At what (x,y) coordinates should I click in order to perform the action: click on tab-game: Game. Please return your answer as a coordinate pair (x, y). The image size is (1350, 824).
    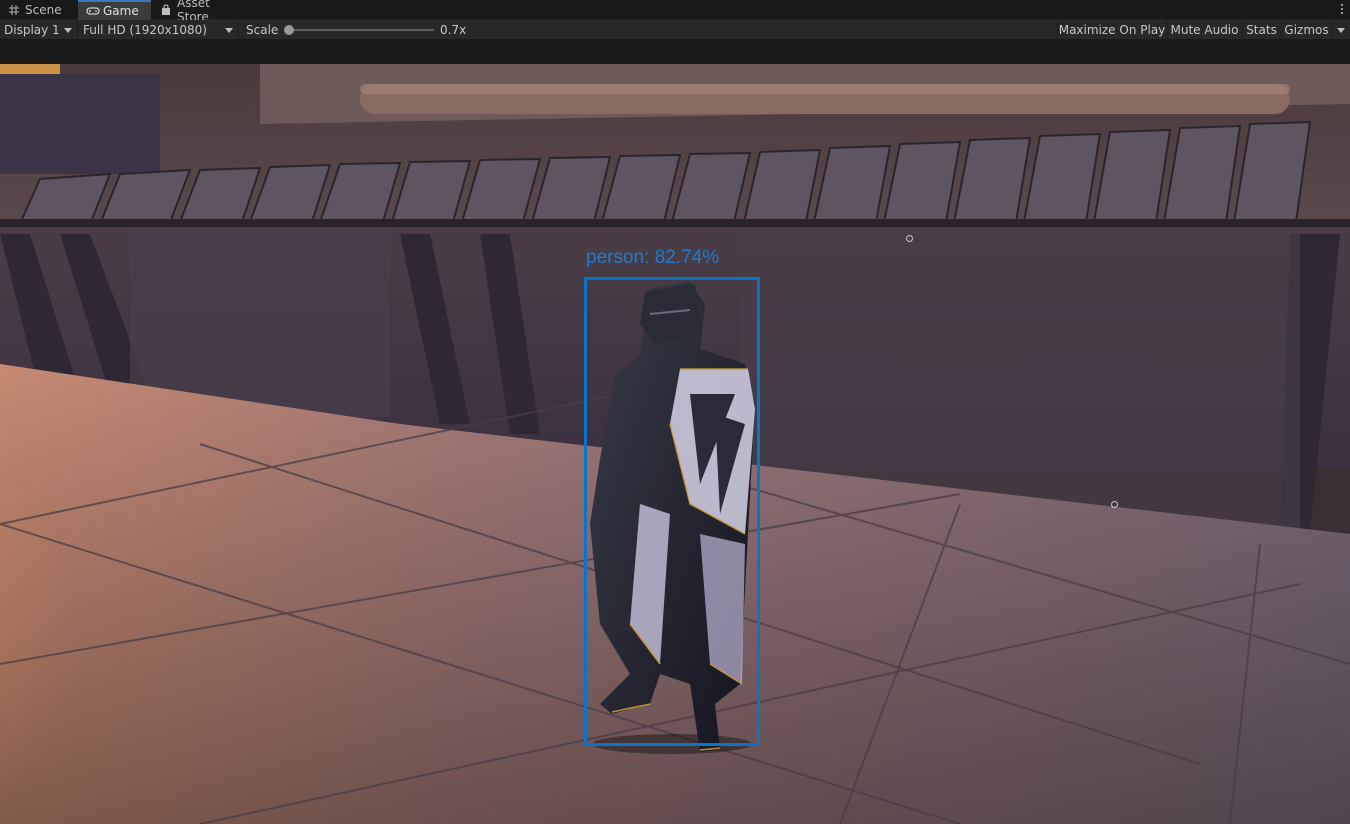
    Looking at the image, I should click on (114, 10).